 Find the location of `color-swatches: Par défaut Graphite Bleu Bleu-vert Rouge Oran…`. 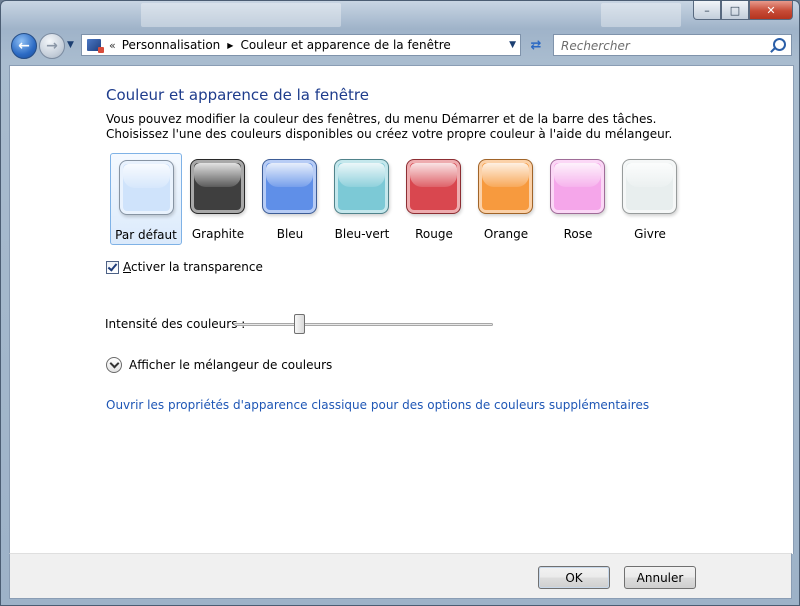

color-swatches: Par défaut Graphite Bleu Bleu-vert Rouge Oran… is located at coordinates (398, 199).